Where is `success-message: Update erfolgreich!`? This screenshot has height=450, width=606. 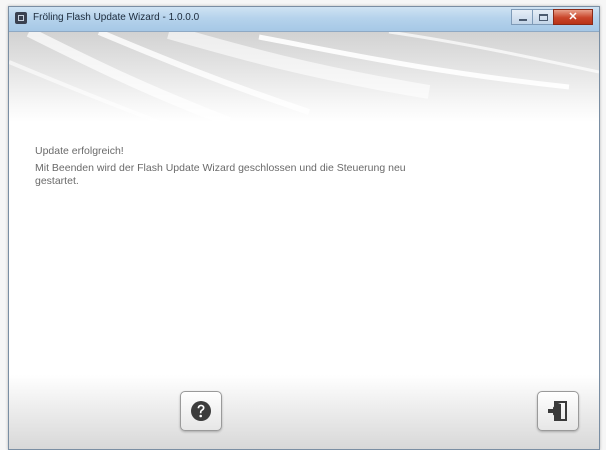
success-message: Update erfolgreich! is located at coordinates (79, 151).